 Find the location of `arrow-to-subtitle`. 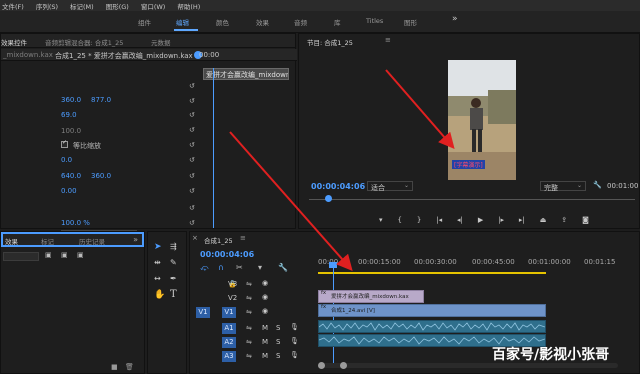

arrow-to-subtitle is located at coordinates (420, 109).